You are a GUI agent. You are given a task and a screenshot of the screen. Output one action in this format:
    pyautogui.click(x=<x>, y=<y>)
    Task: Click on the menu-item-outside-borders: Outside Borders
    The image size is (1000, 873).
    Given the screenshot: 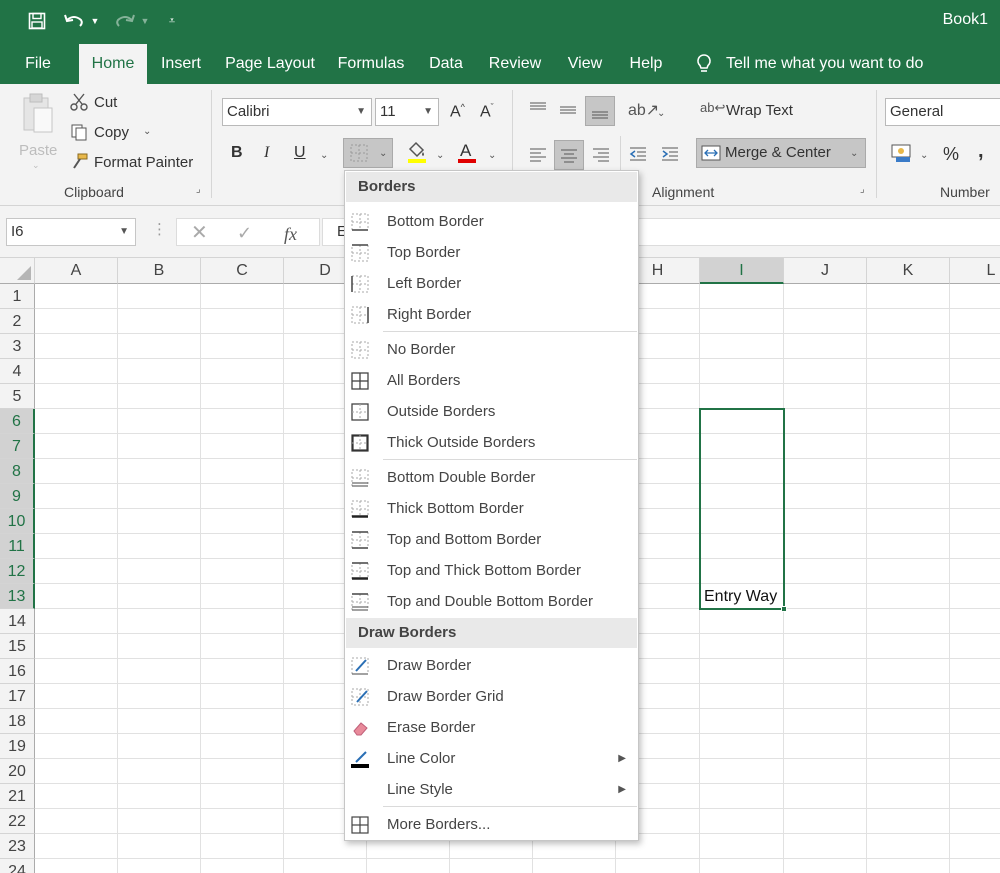 What is the action you would take?
    pyautogui.click(x=491, y=411)
    